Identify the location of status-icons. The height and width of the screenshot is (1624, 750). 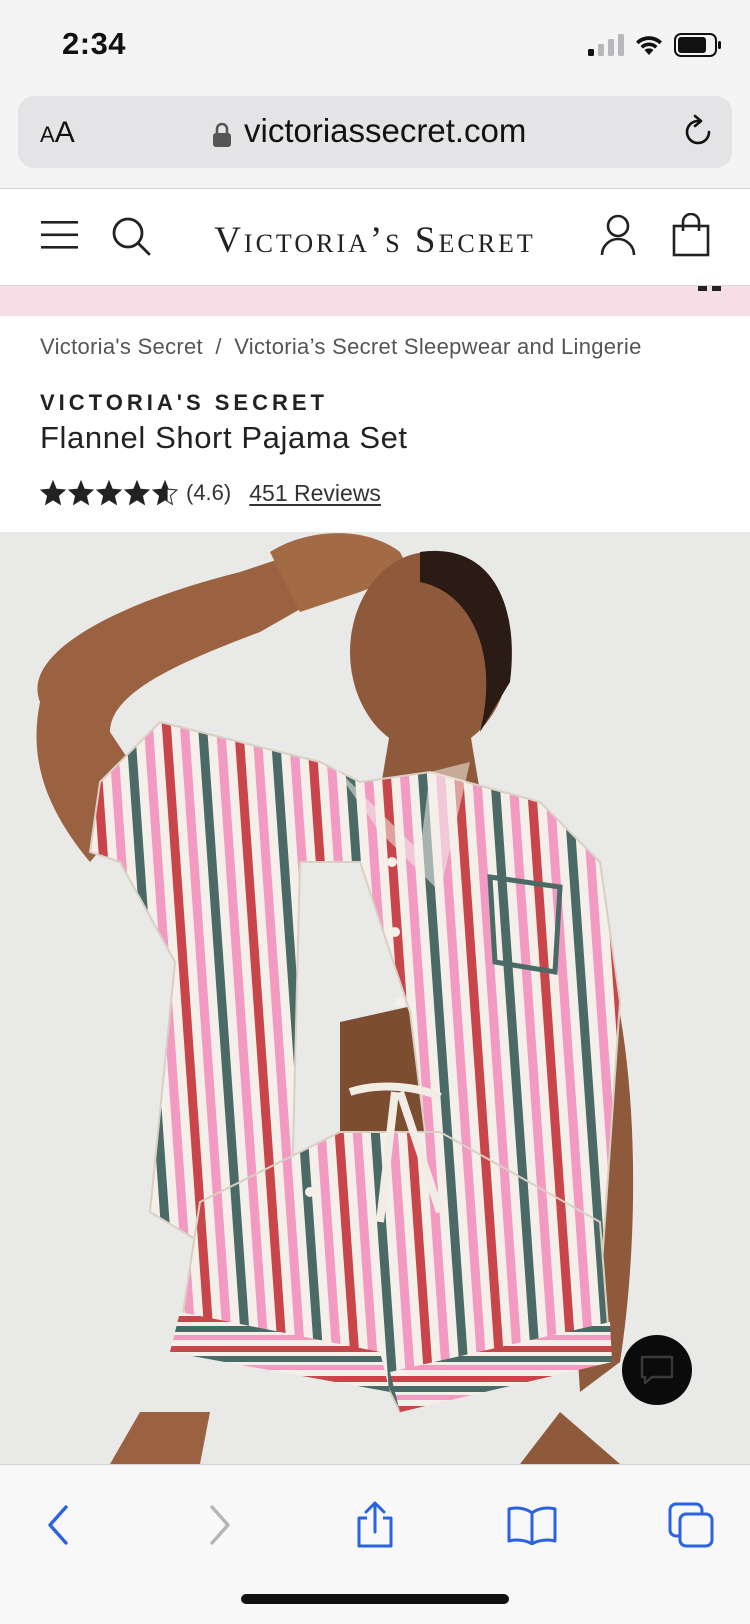
(655, 45).